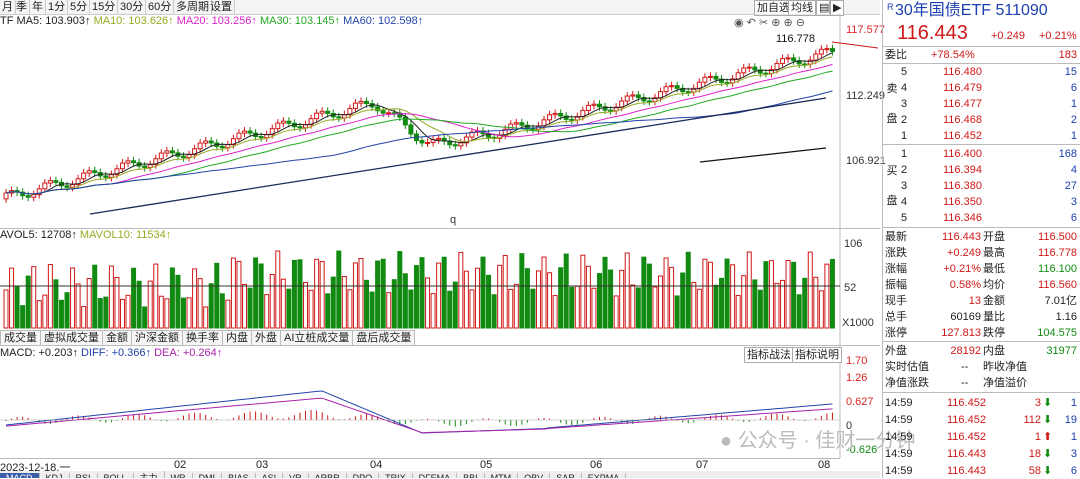 The image size is (1080, 479). I want to click on indicator-tab: DMI, so click(208, 475).